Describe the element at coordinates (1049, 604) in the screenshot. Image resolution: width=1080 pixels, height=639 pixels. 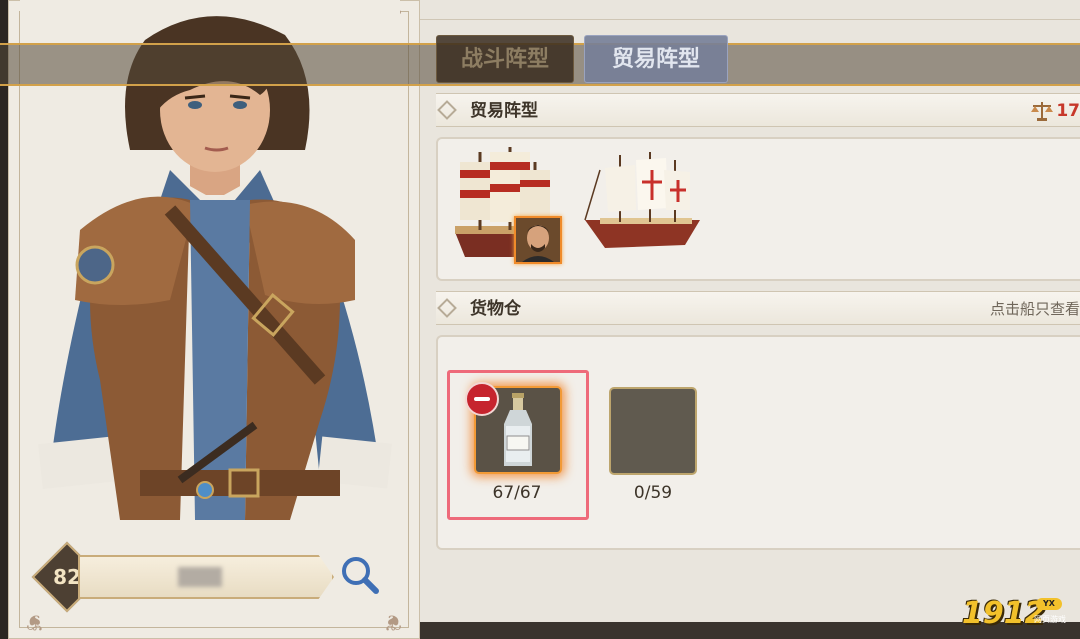
I see `watermark-badge: YX` at that location.